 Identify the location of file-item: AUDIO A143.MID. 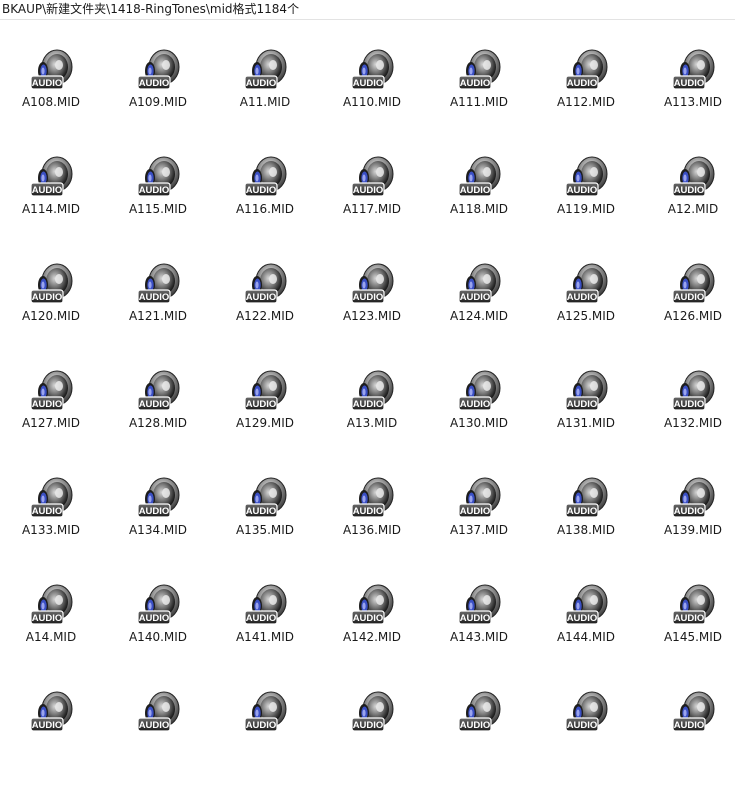
(479, 632).